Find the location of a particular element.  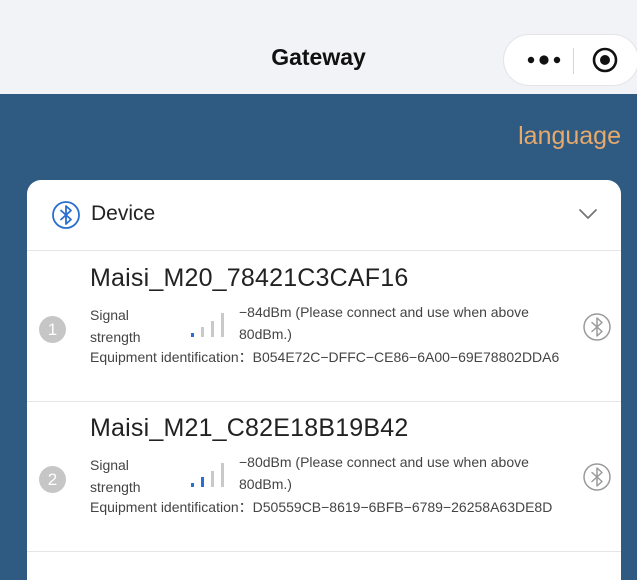

capsule-divider is located at coordinates (573, 61).